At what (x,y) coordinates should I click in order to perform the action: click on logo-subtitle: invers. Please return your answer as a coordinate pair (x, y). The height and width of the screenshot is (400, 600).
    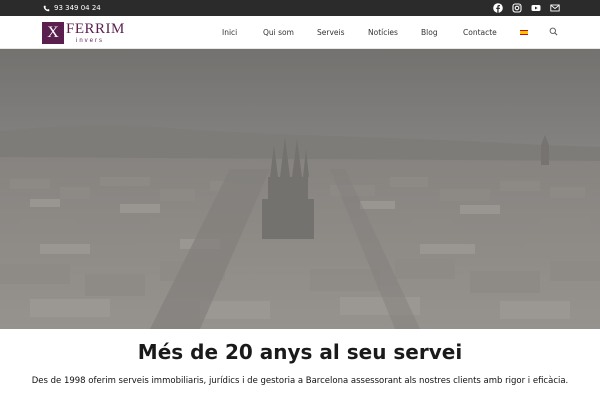
    Looking at the image, I should click on (90, 41).